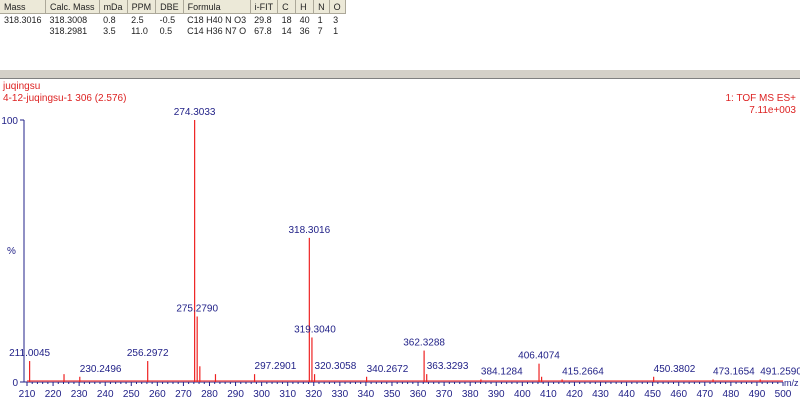 The height and width of the screenshot is (406, 800). What do you see at coordinates (23, 19) in the screenshot?
I see `table-cell: 318.3016` at bounding box center [23, 19].